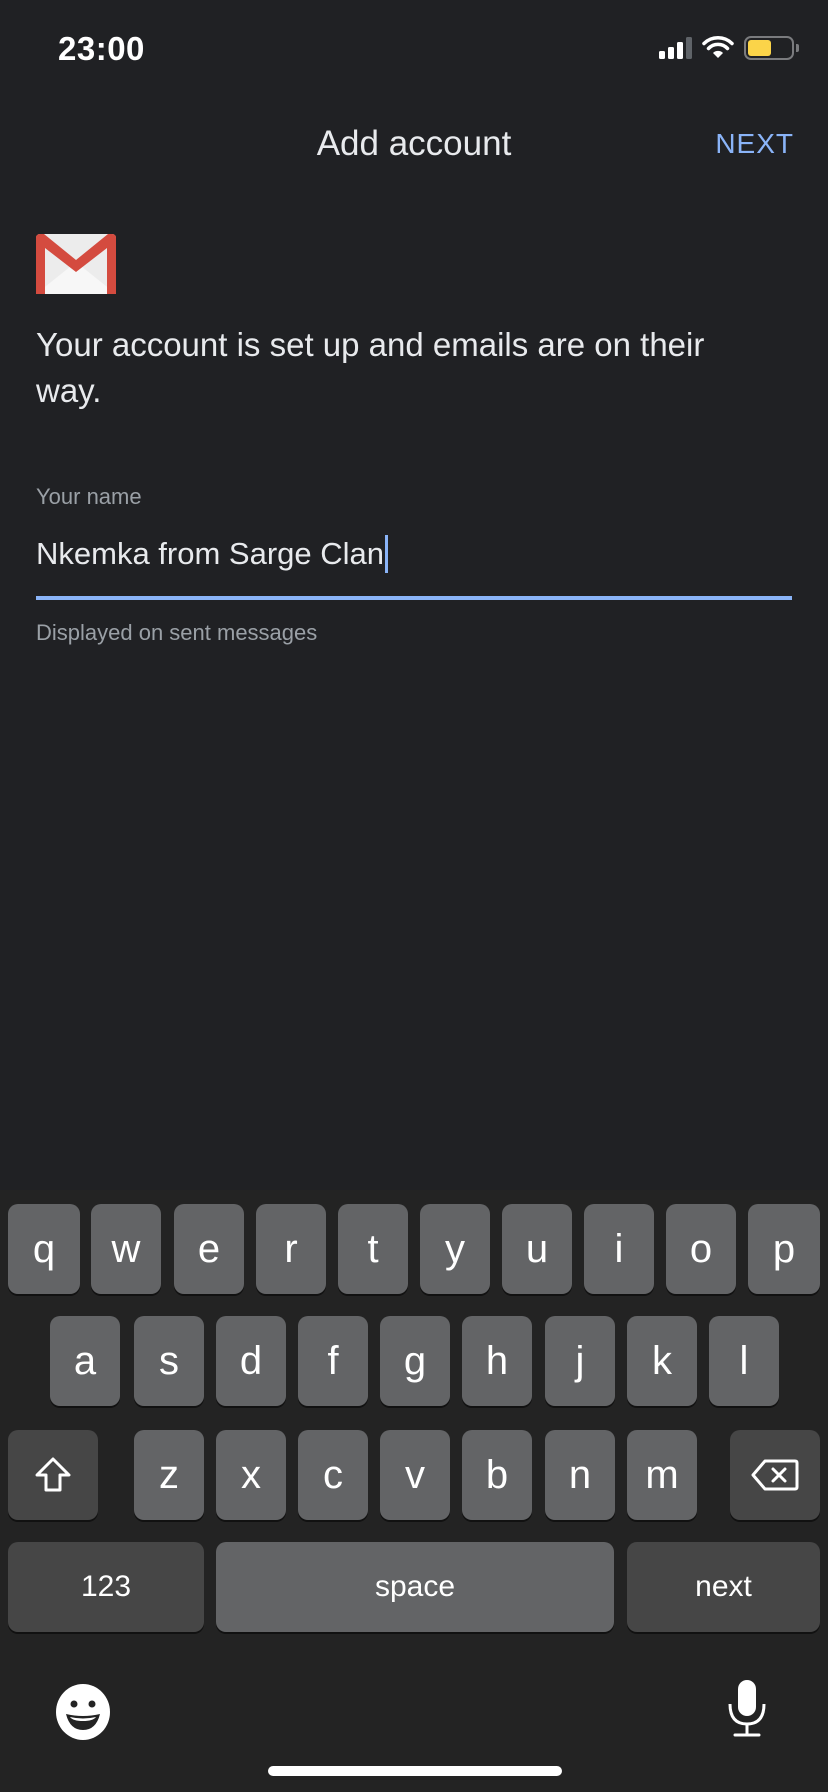  Describe the element at coordinates (662, 1475) in the screenshot. I see `key-m: m` at that location.